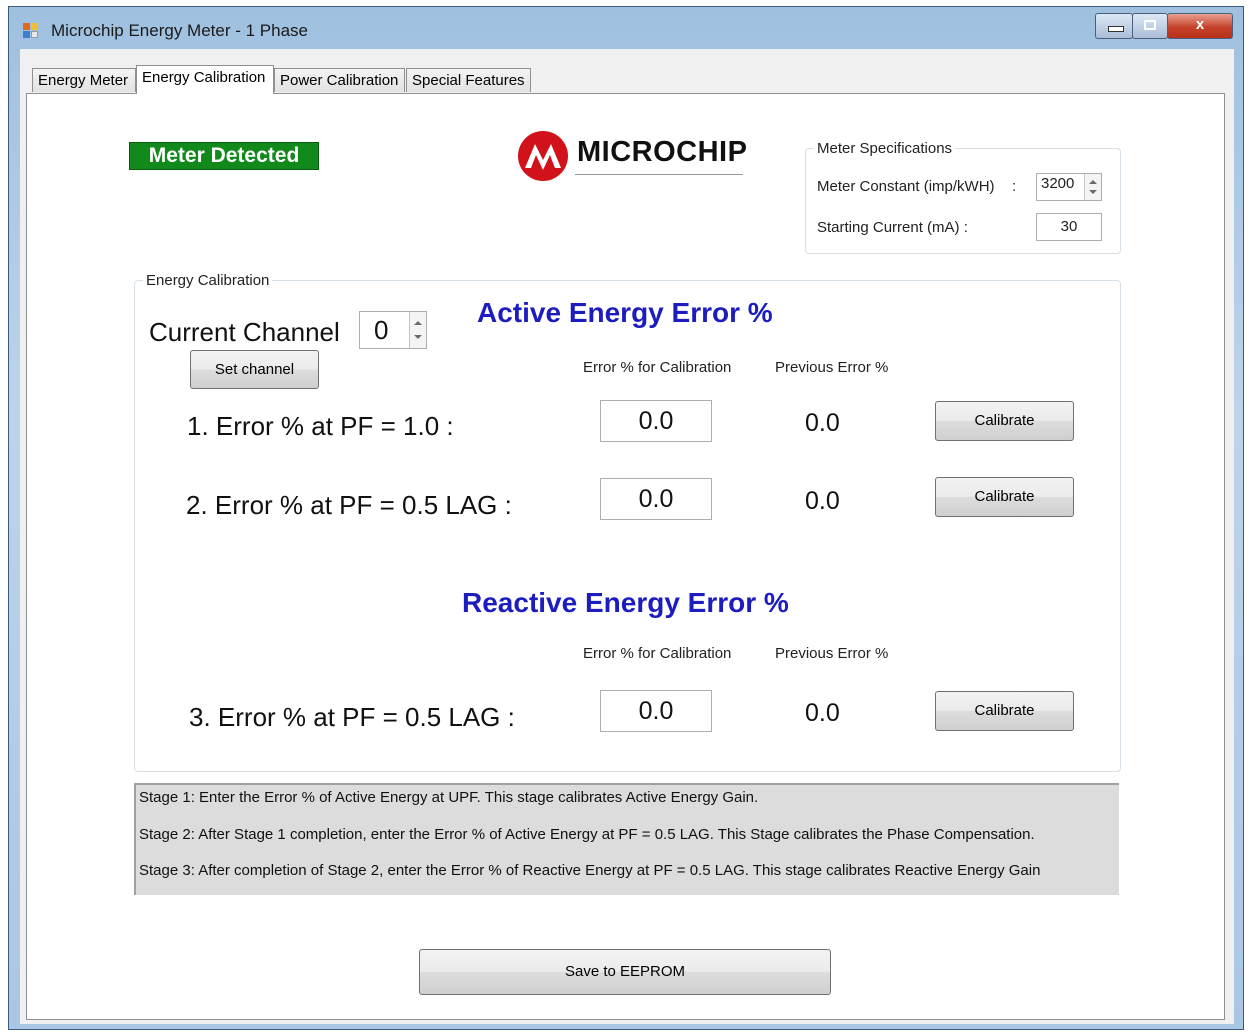  What do you see at coordinates (244, 332) in the screenshot?
I see `current-channel-label: Current Channel` at bounding box center [244, 332].